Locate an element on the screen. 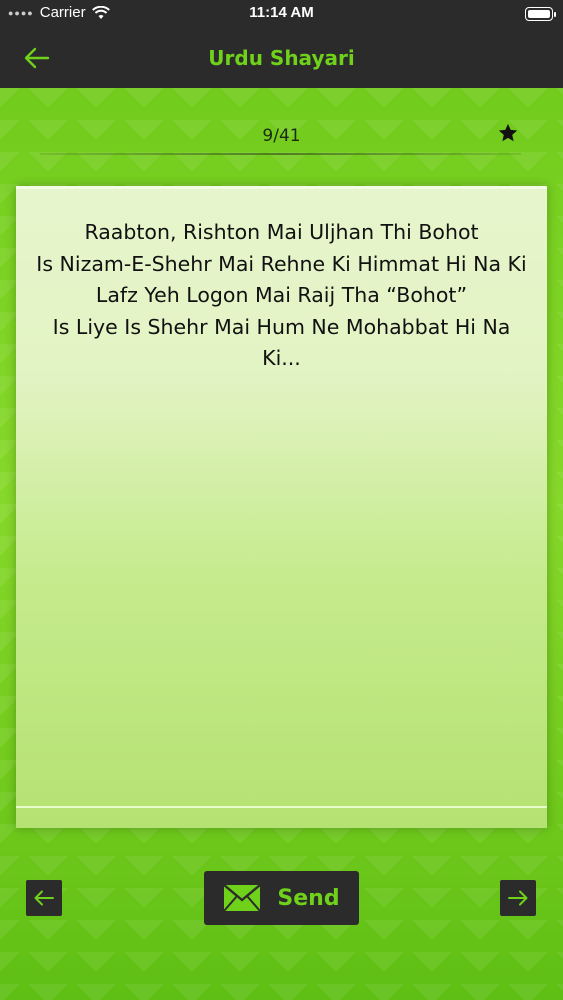  clock: 11:14 AM is located at coordinates (281, 12).